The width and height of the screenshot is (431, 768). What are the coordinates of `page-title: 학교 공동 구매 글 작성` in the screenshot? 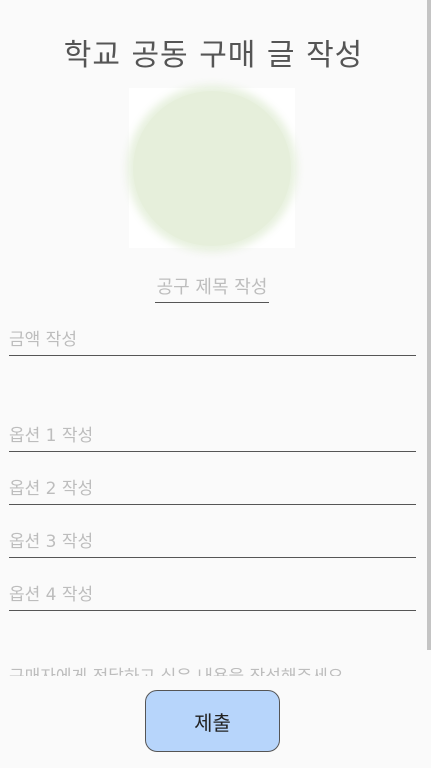 It's located at (213, 55).